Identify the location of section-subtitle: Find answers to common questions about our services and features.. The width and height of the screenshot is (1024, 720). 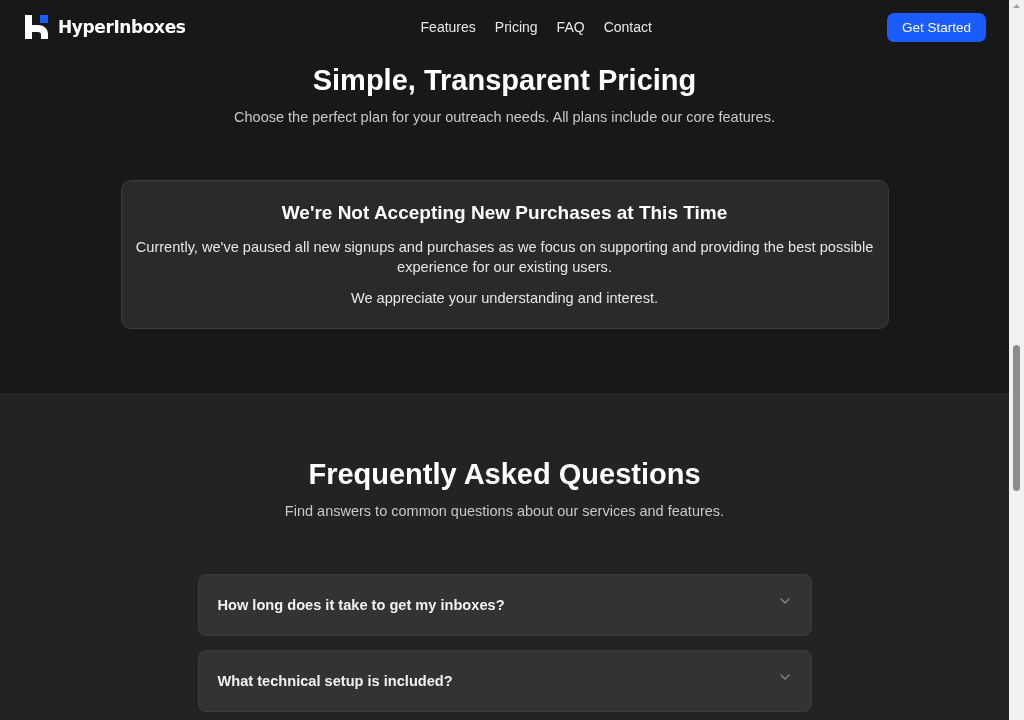
(504, 511).